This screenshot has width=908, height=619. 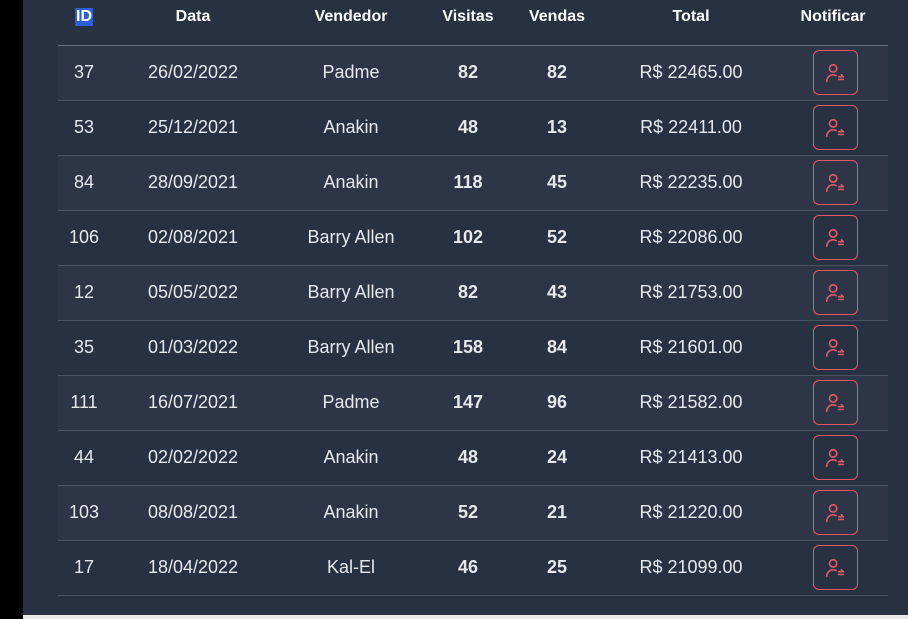 I want to click on cell-total: R$ 22235.00, so click(x=691, y=183).